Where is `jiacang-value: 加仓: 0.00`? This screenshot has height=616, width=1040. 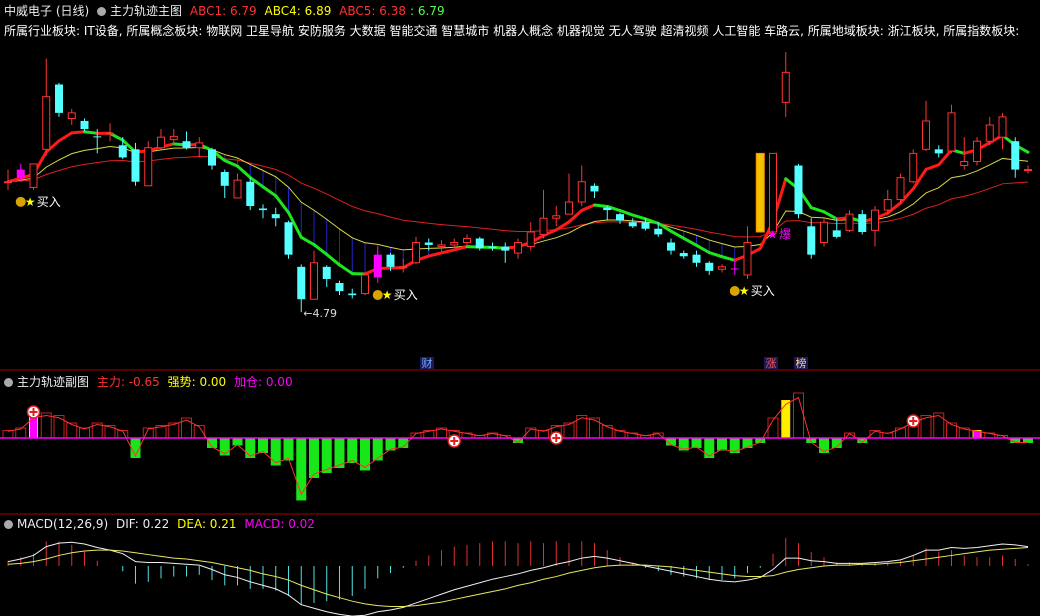 jiacang-value: 加仓: 0.00 is located at coordinates (263, 382).